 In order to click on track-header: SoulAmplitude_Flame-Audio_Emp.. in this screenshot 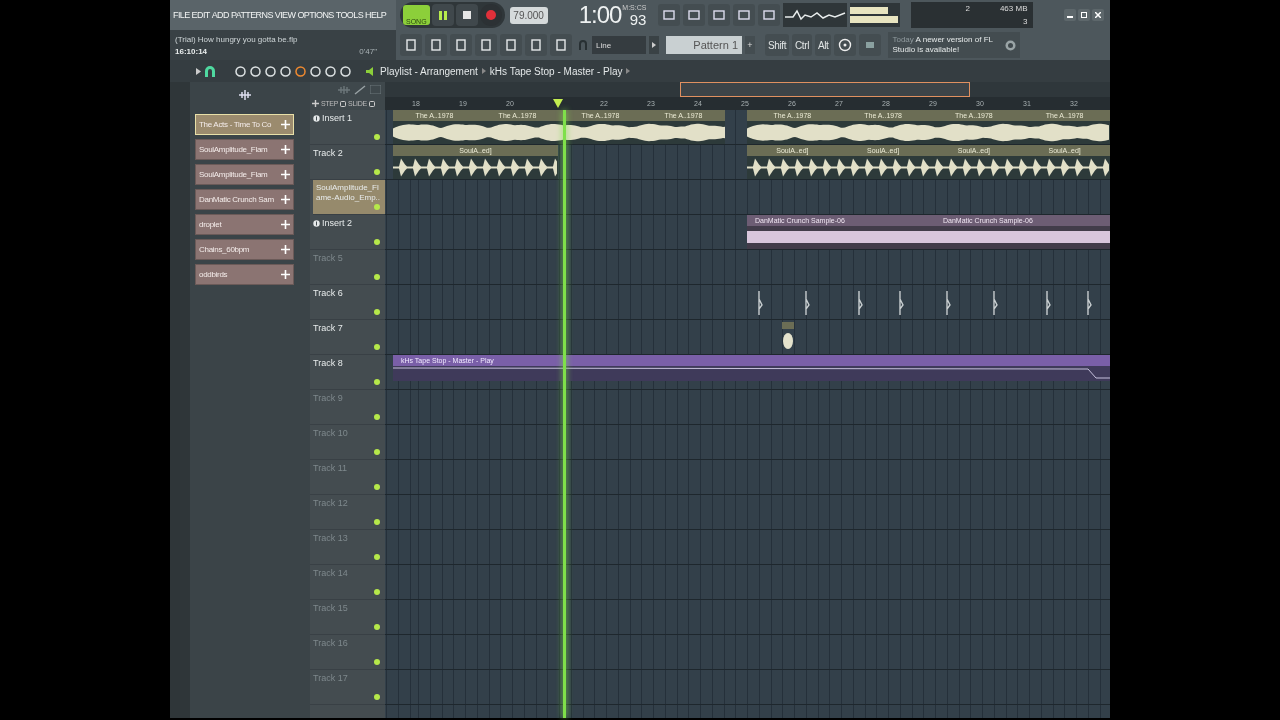, I will do `click(349, 197)`.